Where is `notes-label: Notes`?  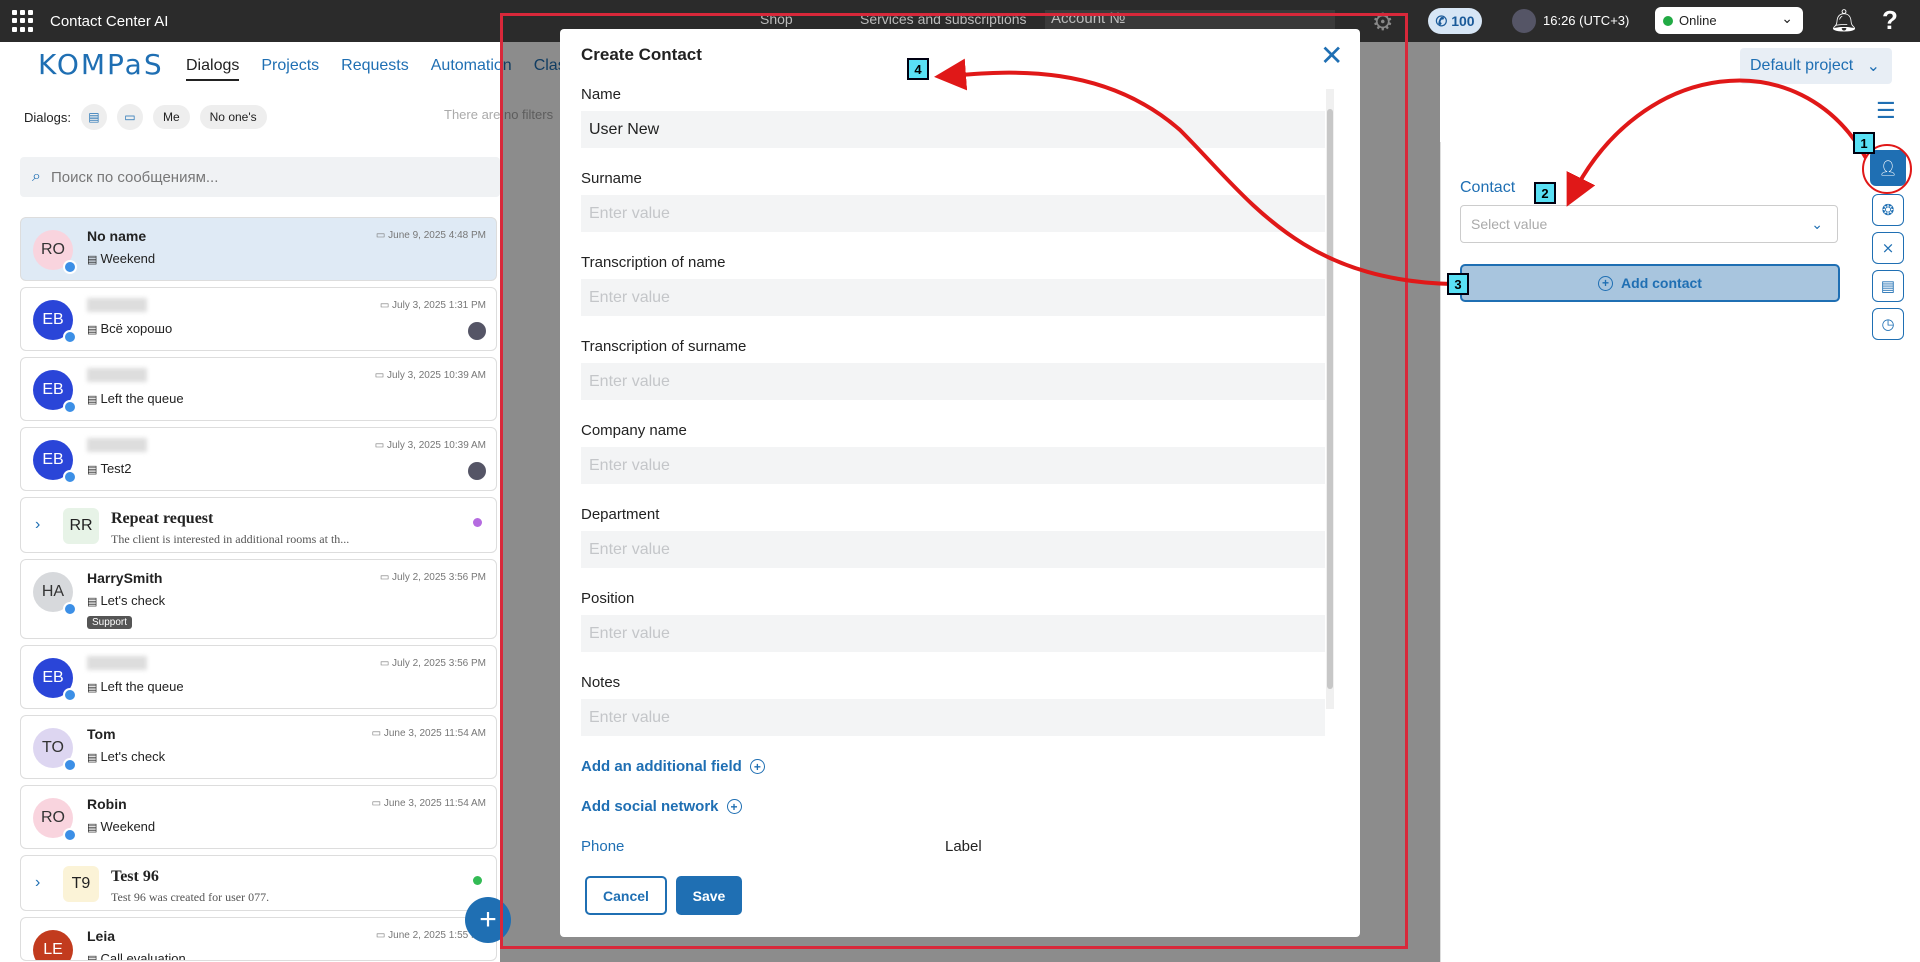 notes-label: Notes is located at coordinates (601, 682).